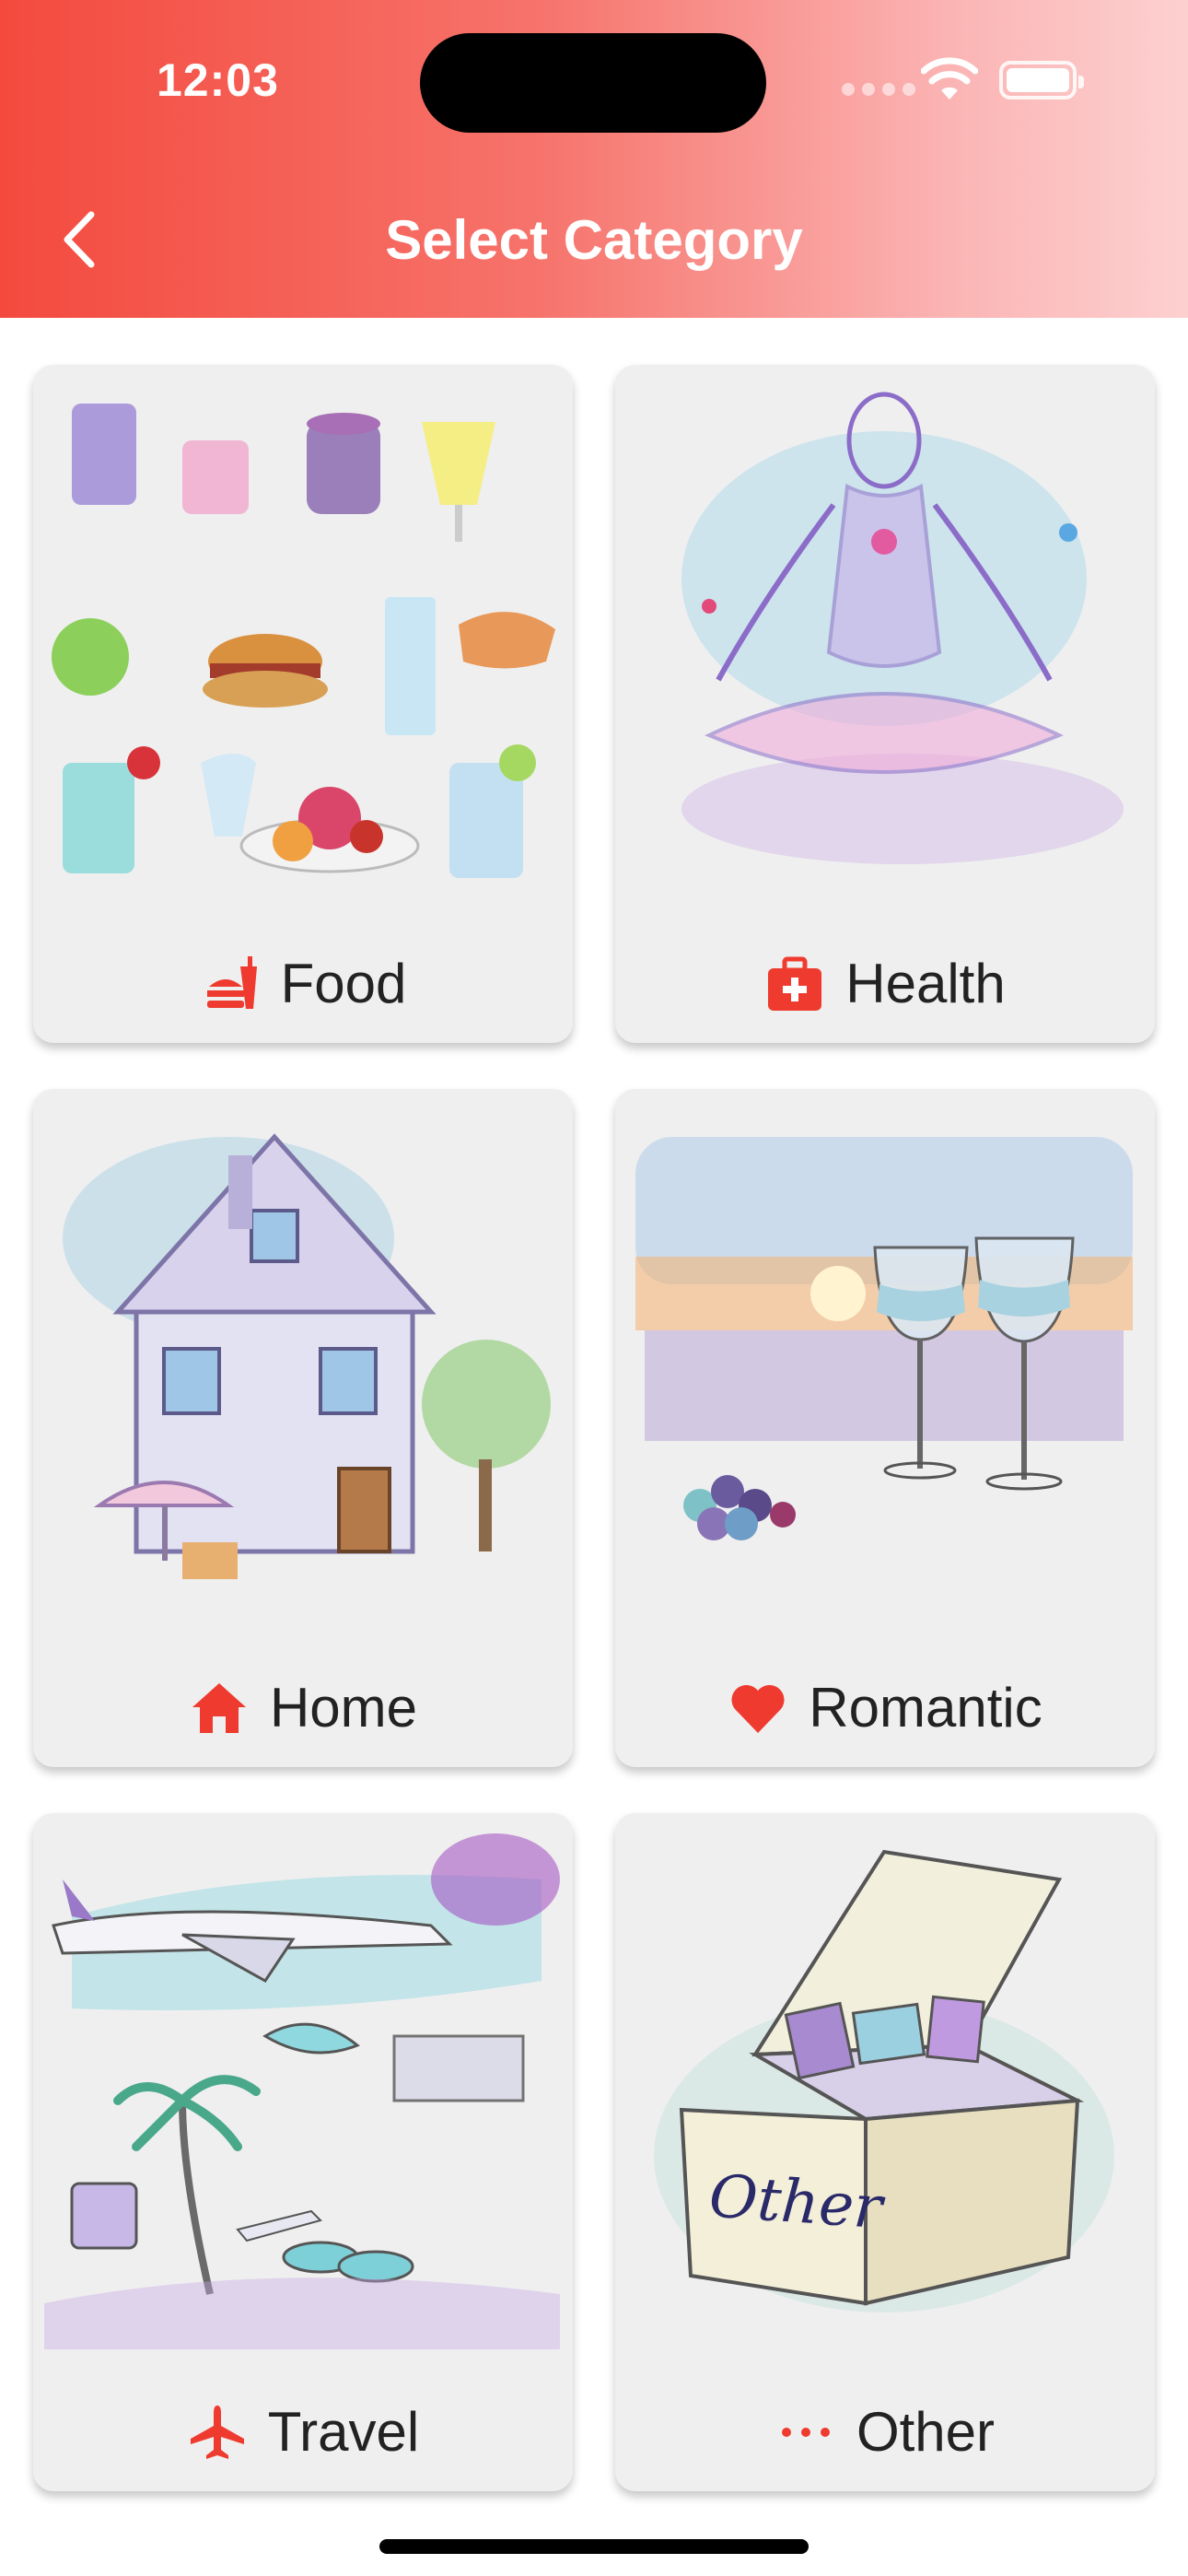 This screenshot has height=2576, width=1188. I want to click on category-label-row: Travel, so click(303, 2432).